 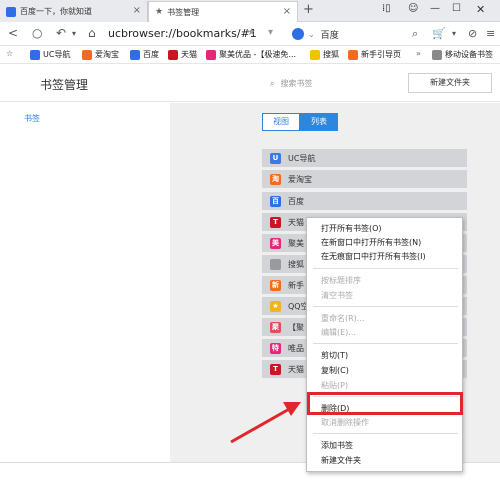 I want to click on menu-undo-delete: 取消删除操作, so click(x=345, y=422).